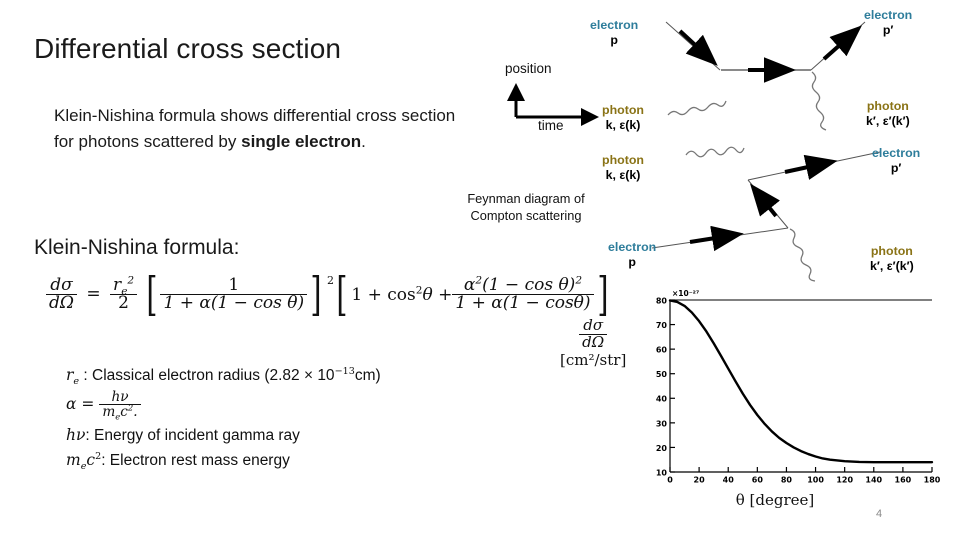  Describe the element at coordinates (844, 480) in the screenshot. I see `svg-text: 120` at that location.